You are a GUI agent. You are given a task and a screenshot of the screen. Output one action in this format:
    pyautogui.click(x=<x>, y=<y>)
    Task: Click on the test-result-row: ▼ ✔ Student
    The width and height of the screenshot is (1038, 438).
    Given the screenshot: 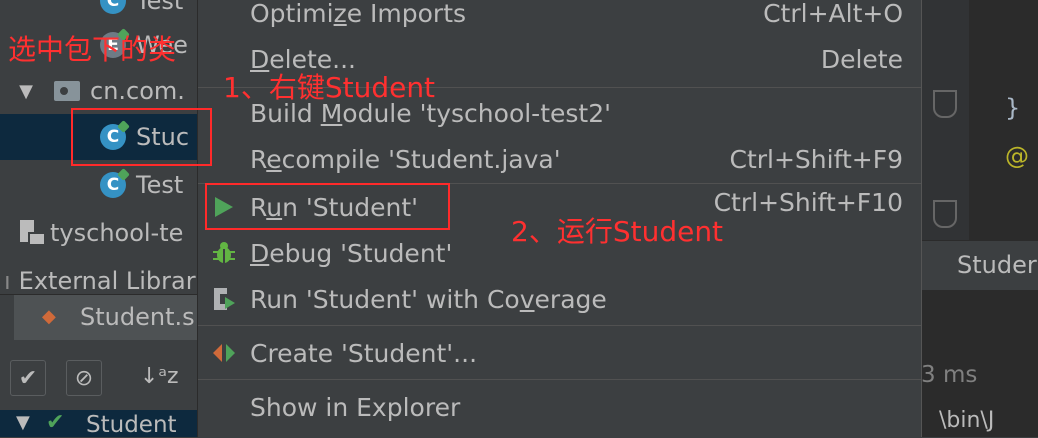 What is the action you would take?
    pyautogui.click(x=98, y=424)
    